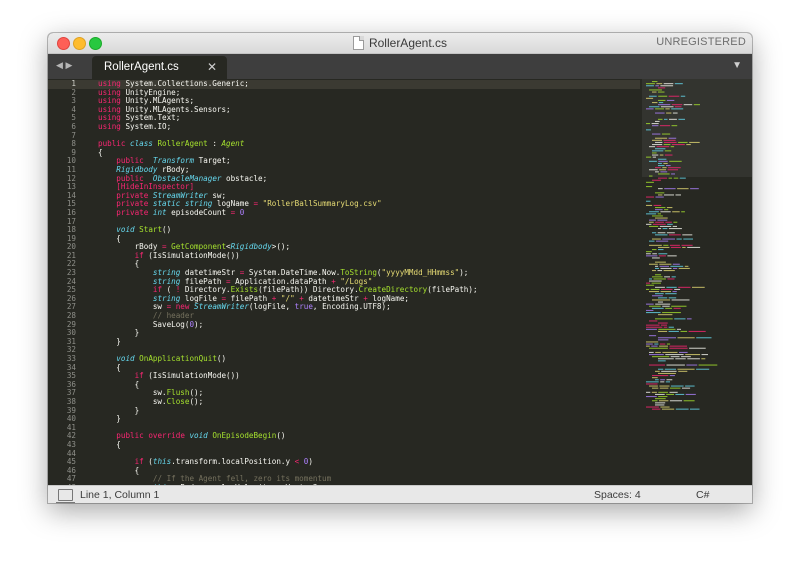 The image size is (800, 567). I want to click on code-line: 40 }, so click(344, 419).